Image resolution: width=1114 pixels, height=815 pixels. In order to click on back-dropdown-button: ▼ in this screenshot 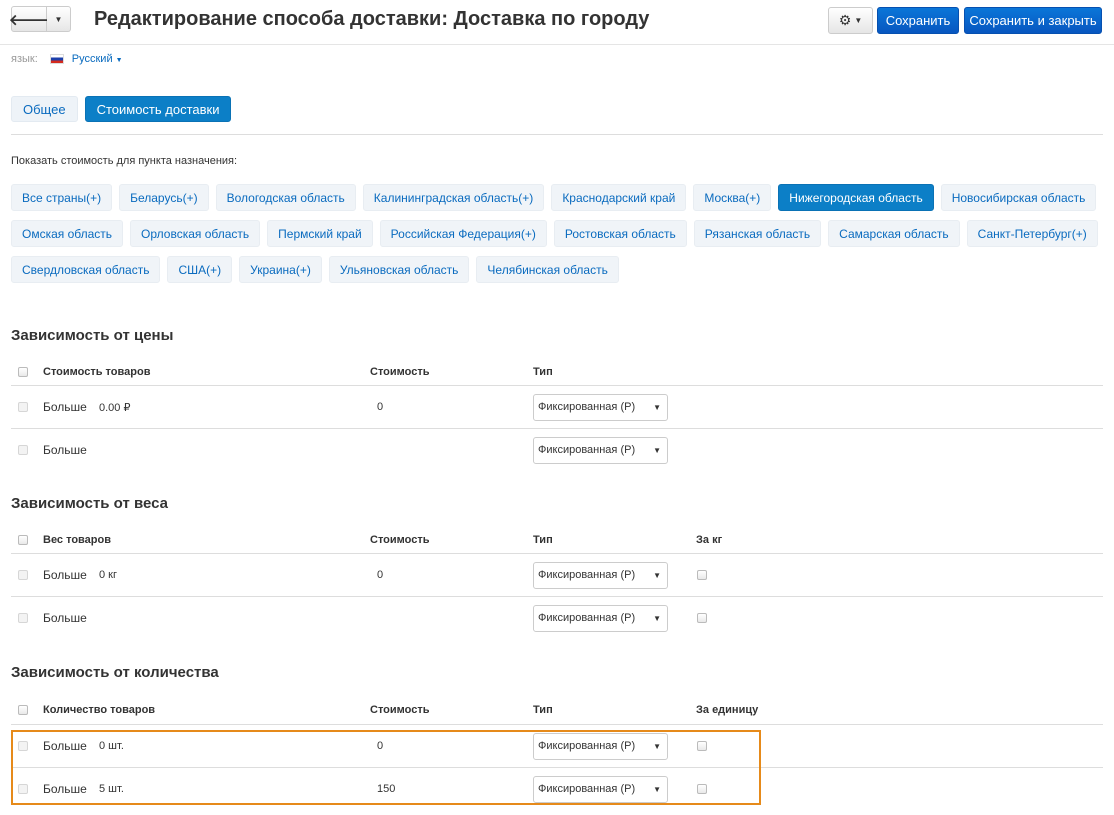, I will do `click(59, 19)`.